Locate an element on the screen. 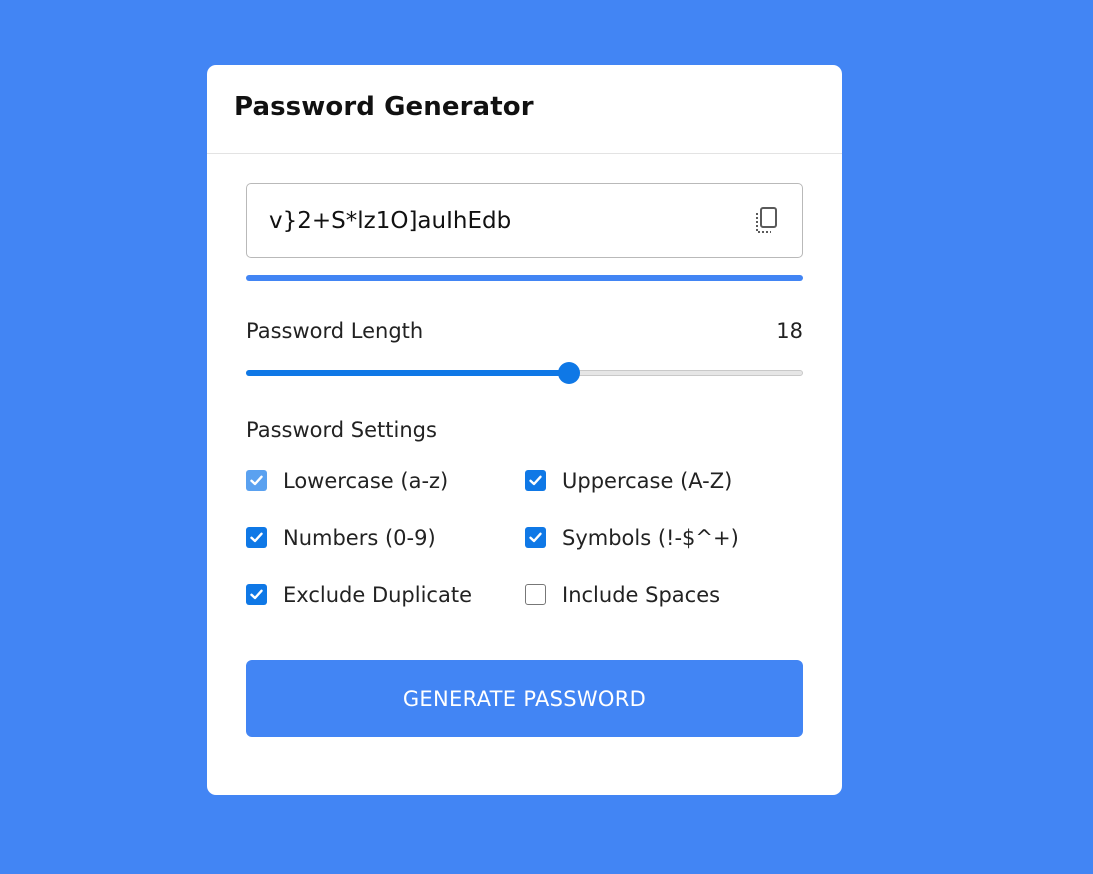 The image size is (1093, 874). option-exclude-duplicate: Exclude Duplicate is located at coordinates (385, 594).